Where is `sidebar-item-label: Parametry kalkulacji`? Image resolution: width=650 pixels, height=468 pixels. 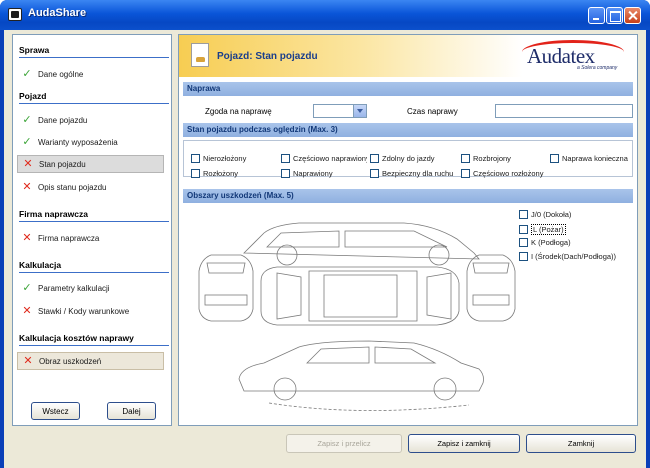 sidebar-item-label: Parametry kalkulacji is located at coordinates (74, 288).